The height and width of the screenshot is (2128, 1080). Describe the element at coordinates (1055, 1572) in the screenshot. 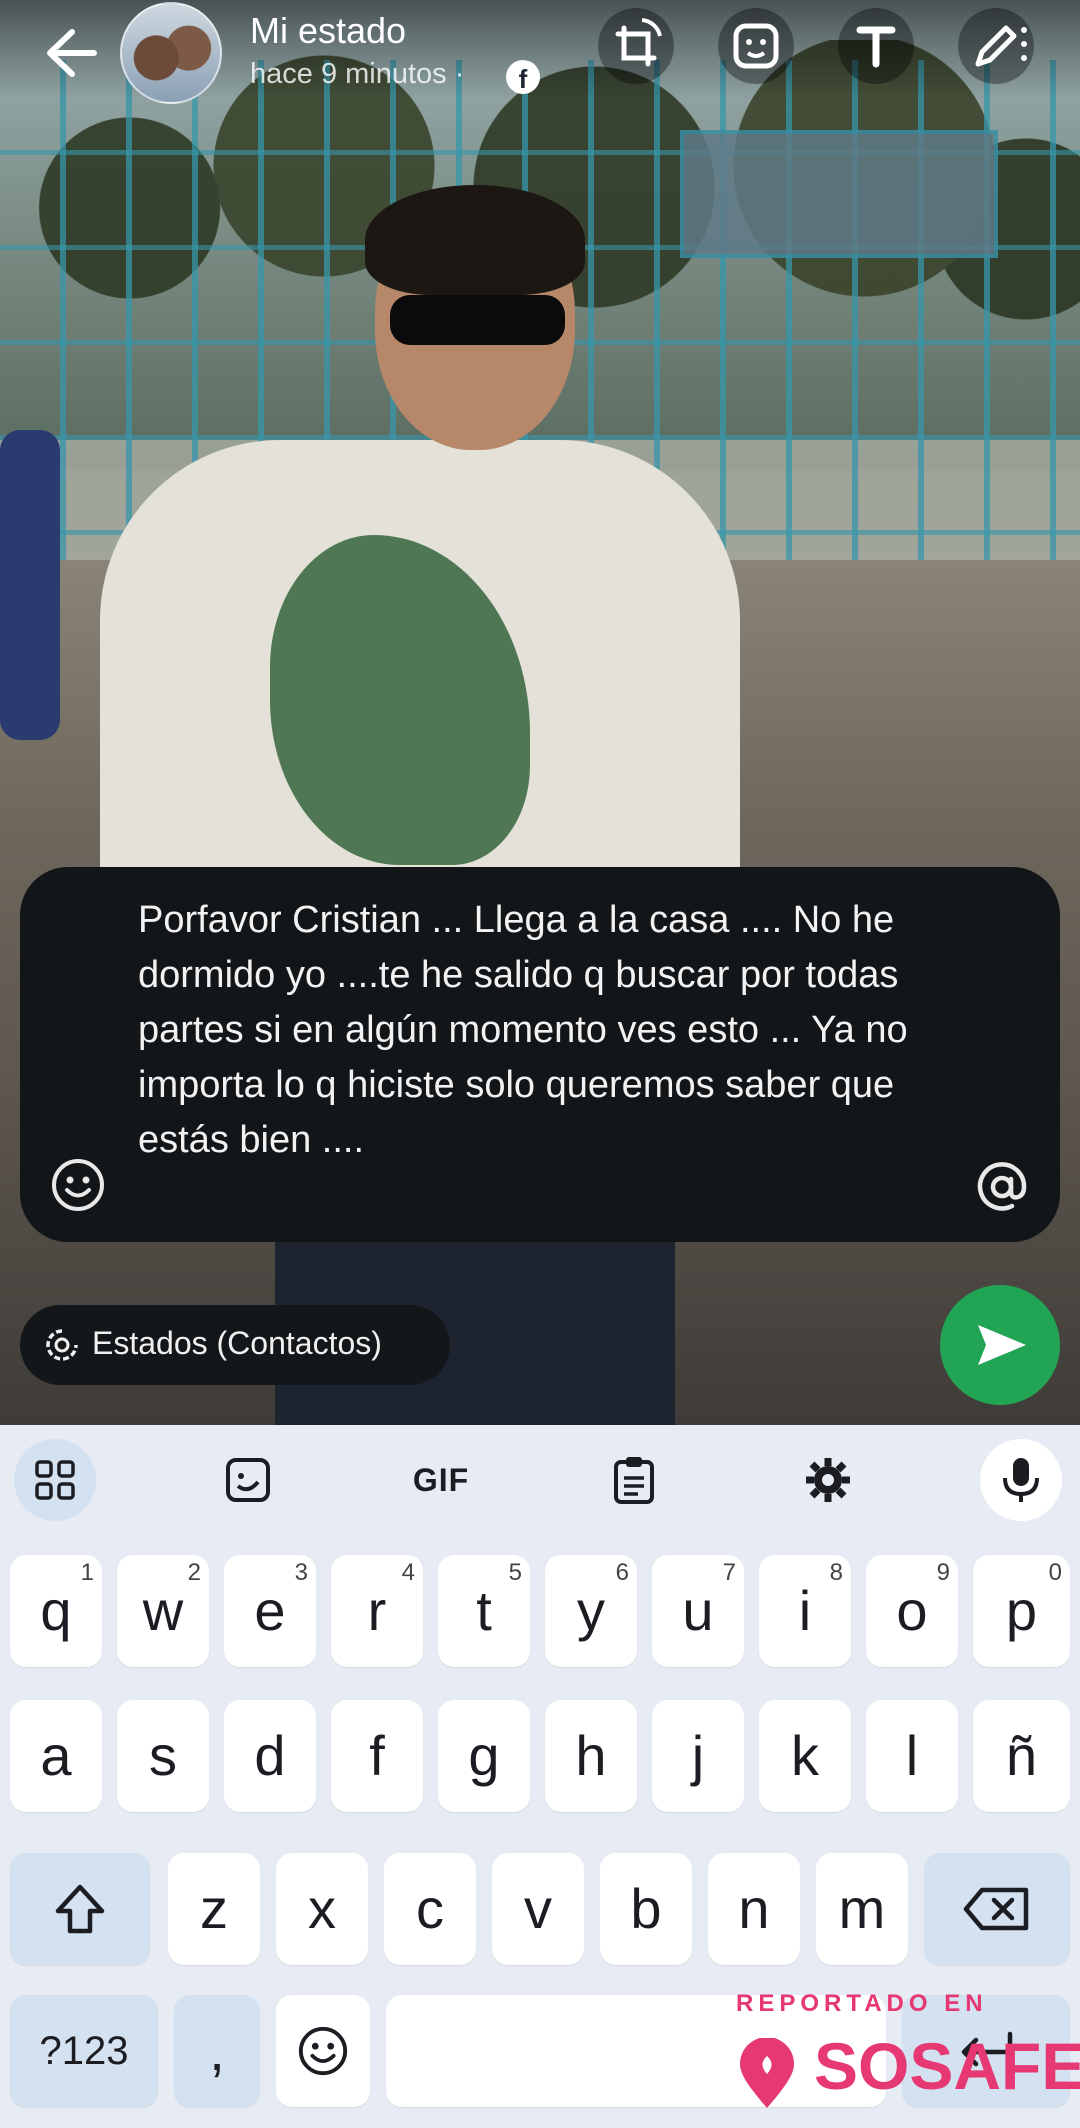

I see `key-hint: 0` at that location.